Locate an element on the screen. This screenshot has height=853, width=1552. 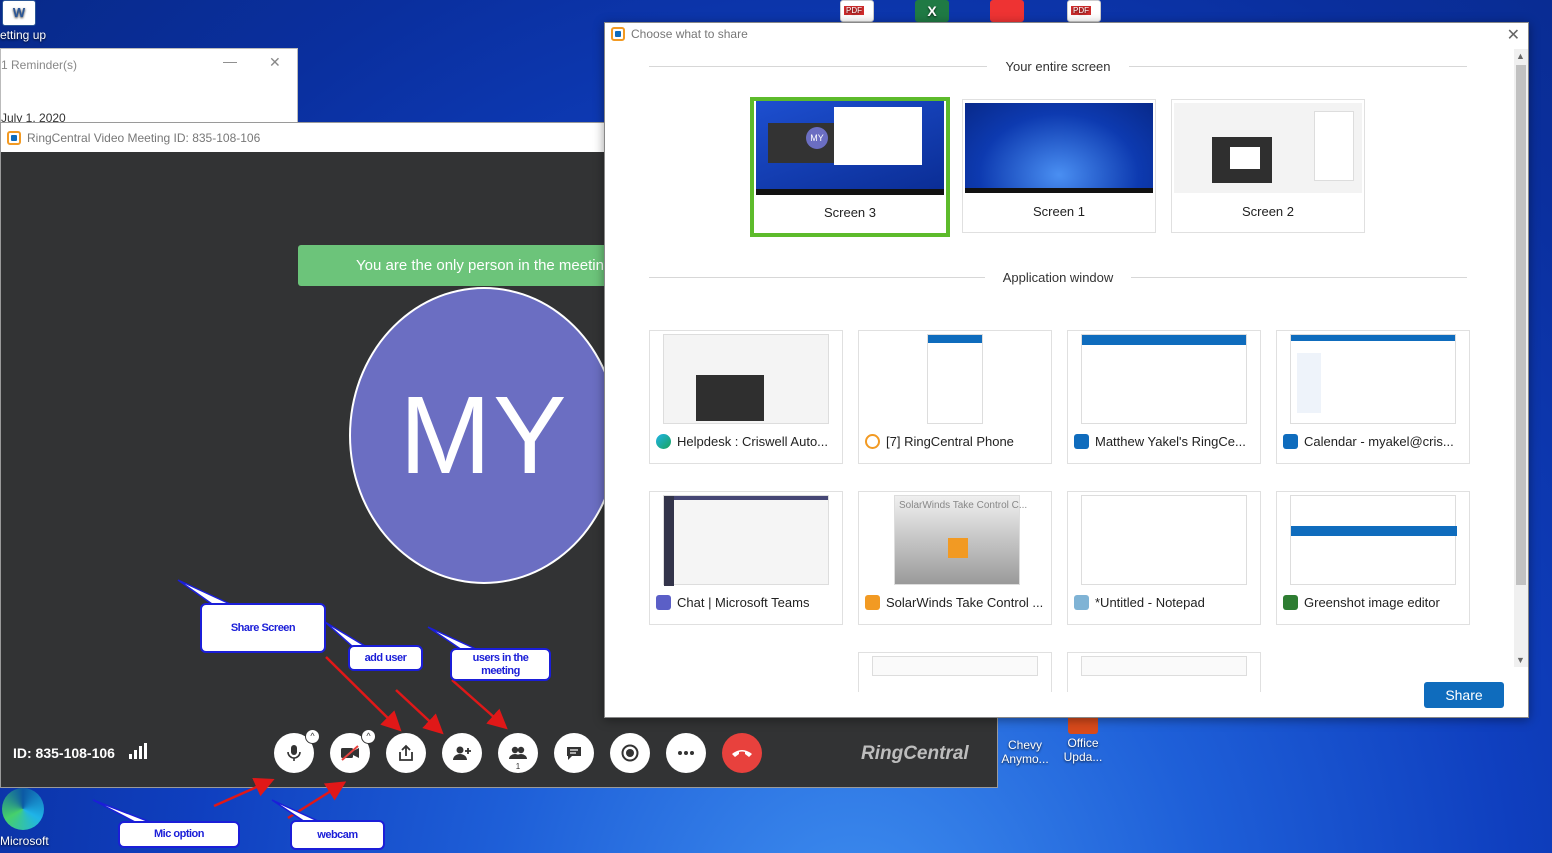
solarwinds-logo-icon is located at coordinates (958, 548).